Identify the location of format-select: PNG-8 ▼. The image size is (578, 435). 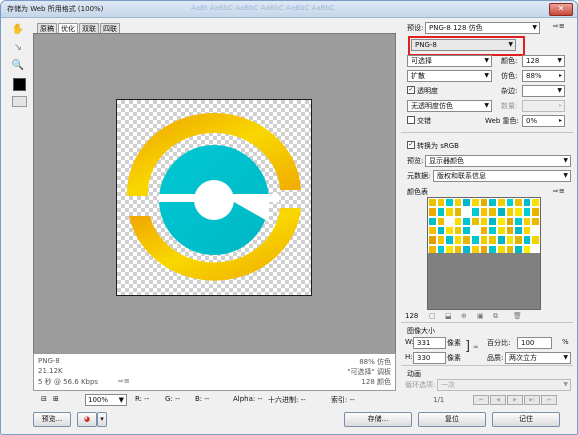
(463, 45).